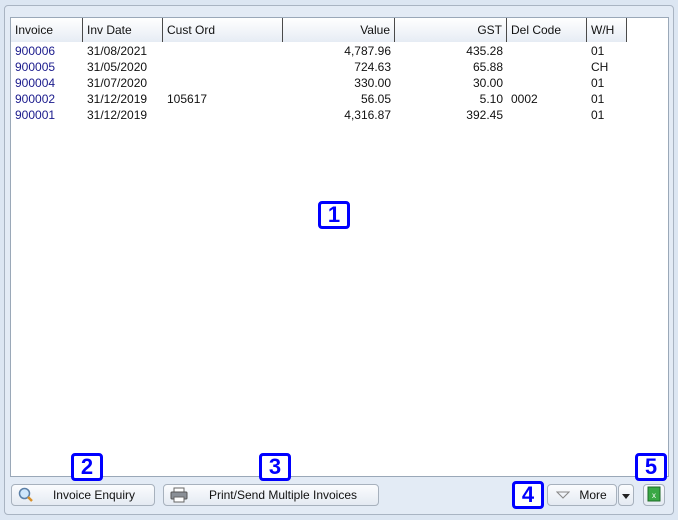 The width and height of the screenshot is (678, 520). I want to click on col-header-invoice: Invoice, so click(47, 30).